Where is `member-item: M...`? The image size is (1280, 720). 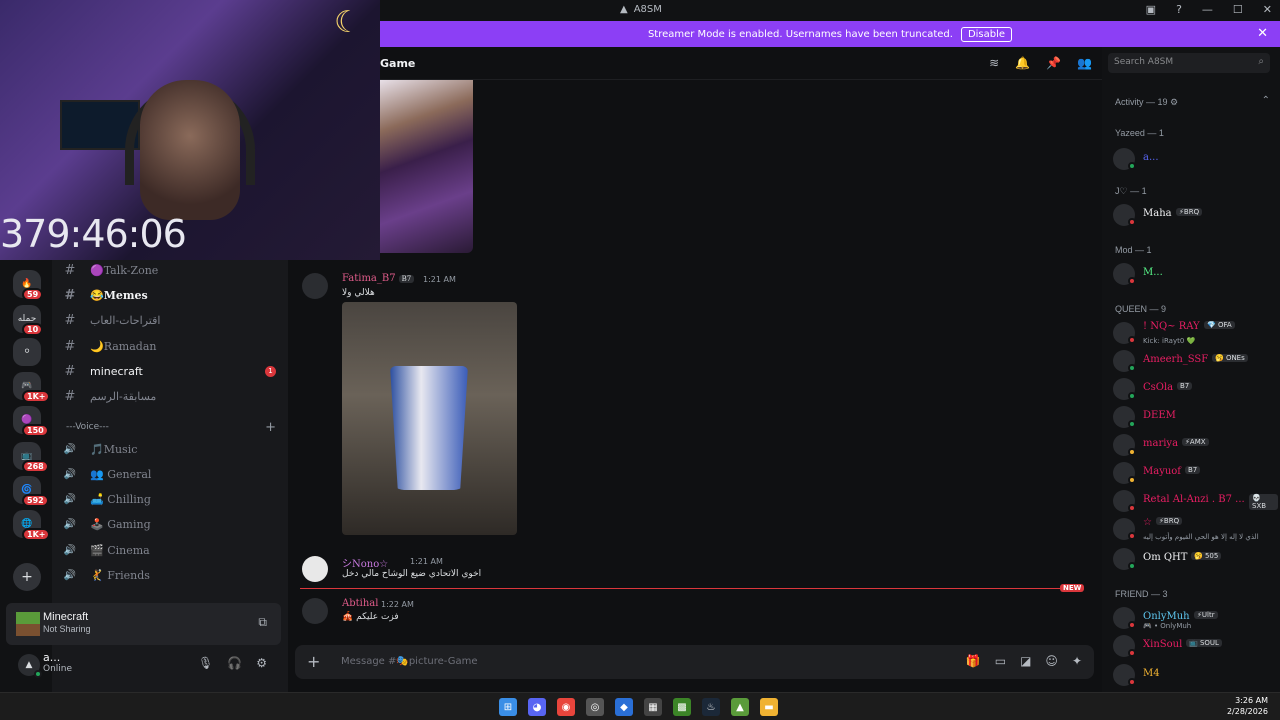 member-item: M... is located at coordinates (1195, 273).